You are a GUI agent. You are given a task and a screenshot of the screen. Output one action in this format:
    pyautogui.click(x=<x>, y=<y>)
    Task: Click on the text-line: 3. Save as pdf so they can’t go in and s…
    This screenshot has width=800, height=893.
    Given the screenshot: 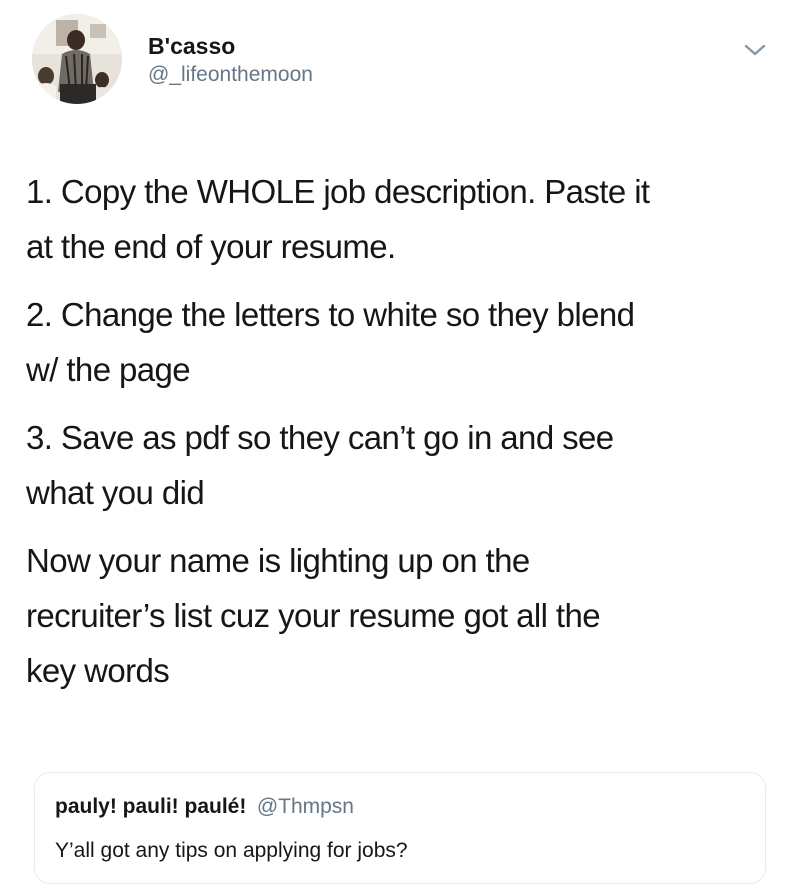 What is the action you would take?
    pyautogui.click(x=320, y=437)
    